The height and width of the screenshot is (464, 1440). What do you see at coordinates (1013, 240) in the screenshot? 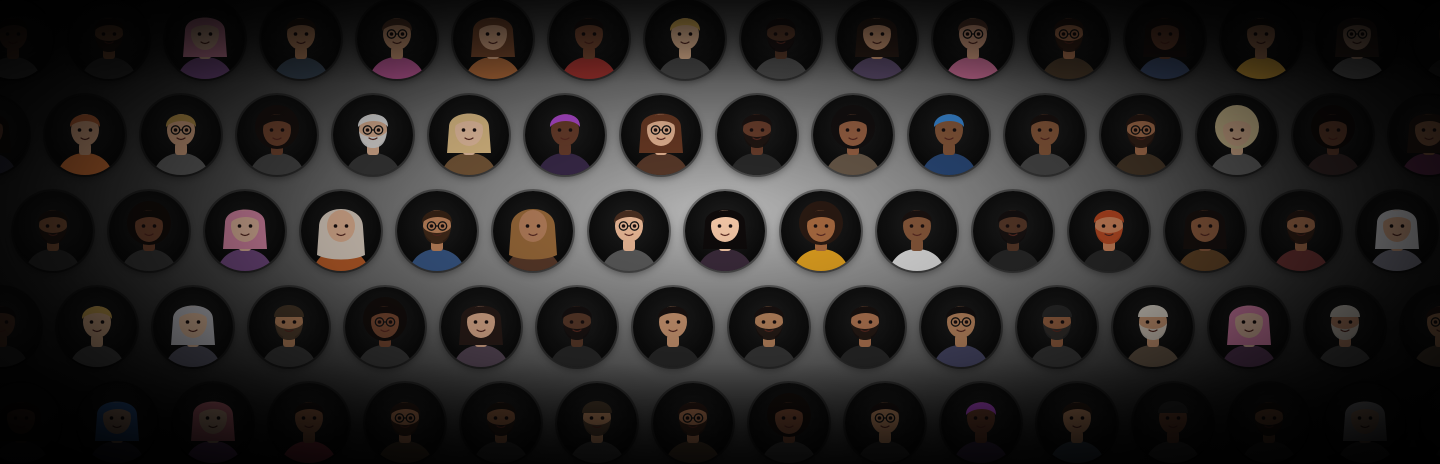
I see `avatar-man-dark-beard-illustration` at bounding box center [1013, 240].